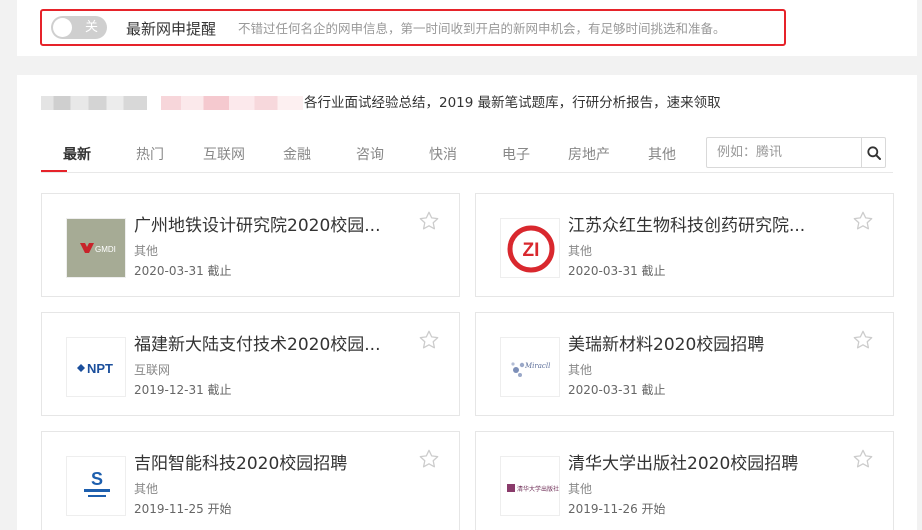  Describe the element at coordinates (250, 480) in the screenshot. I see `company-card: S 吉阳智能科技2020校园招聘 其他 2019-11-25 开始` at that location.